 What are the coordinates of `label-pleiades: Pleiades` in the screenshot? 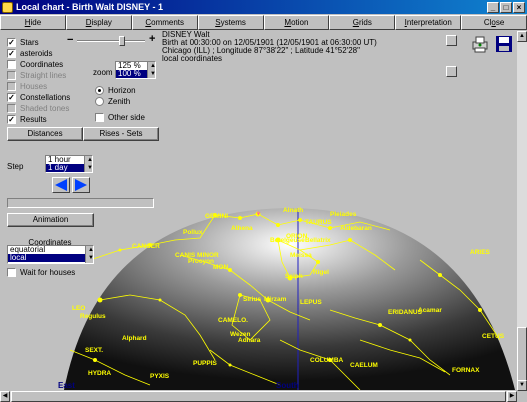 It's located at (343, 214).